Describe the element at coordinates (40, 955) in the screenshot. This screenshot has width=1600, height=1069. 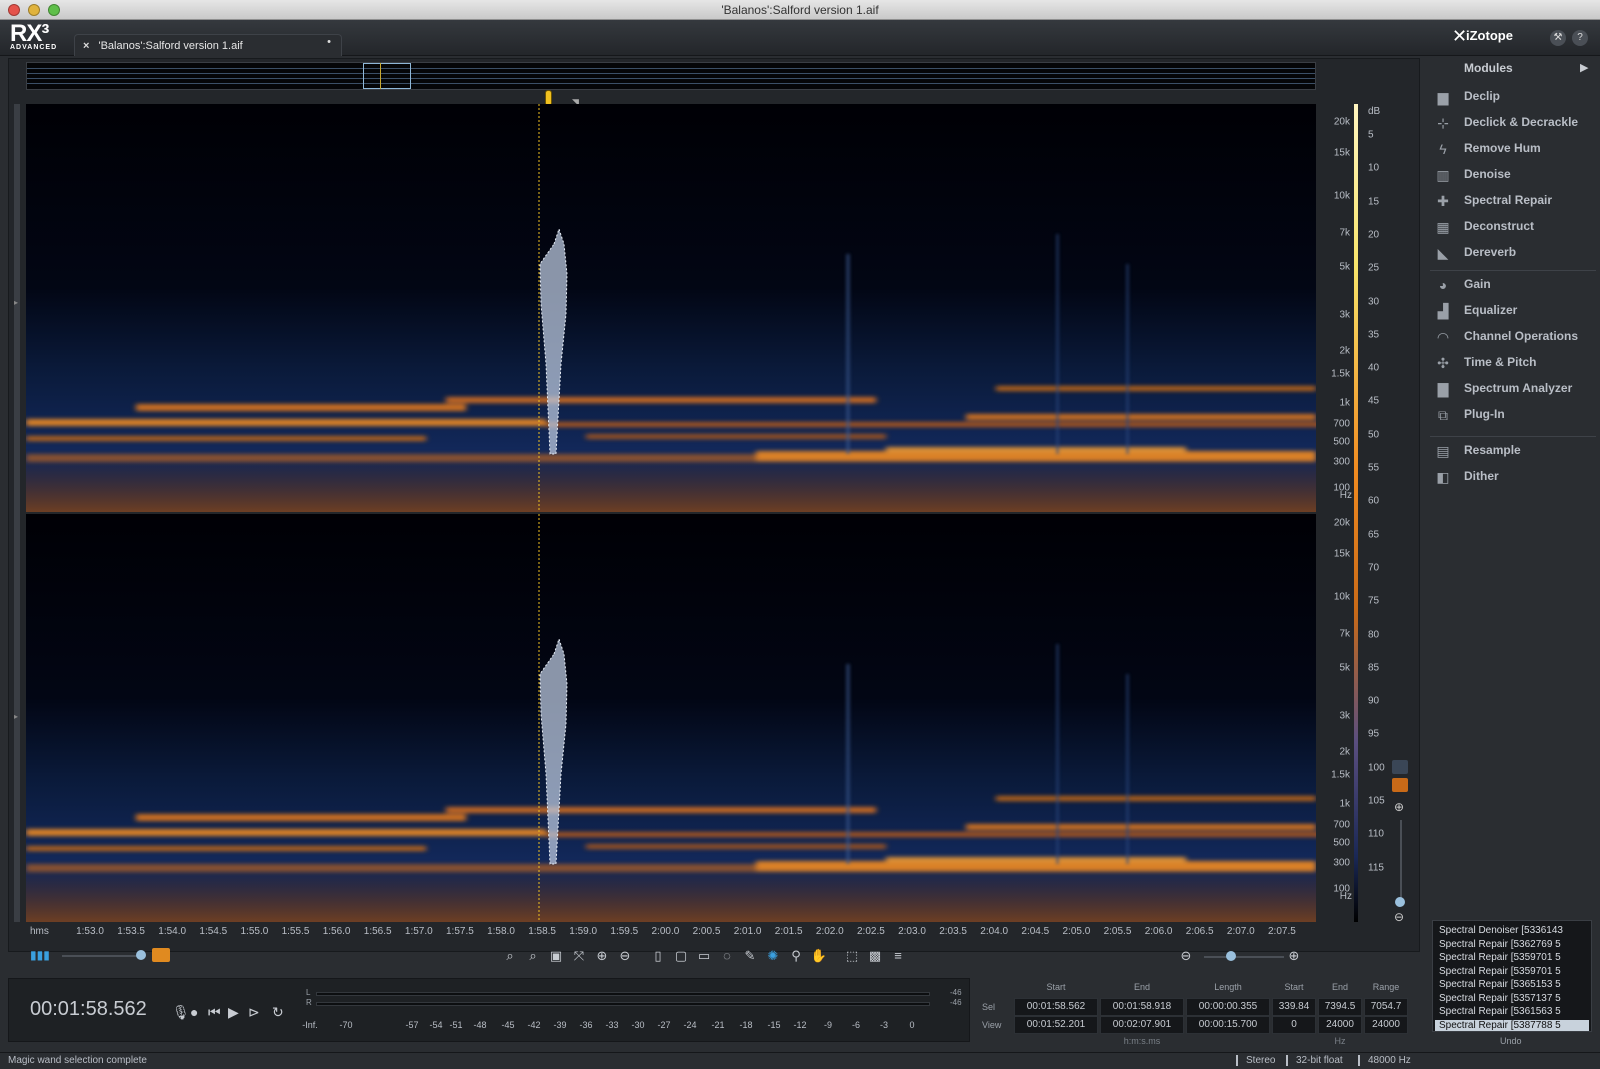
I see `waveform-toggle-icon: ▮▮▮` at that location.